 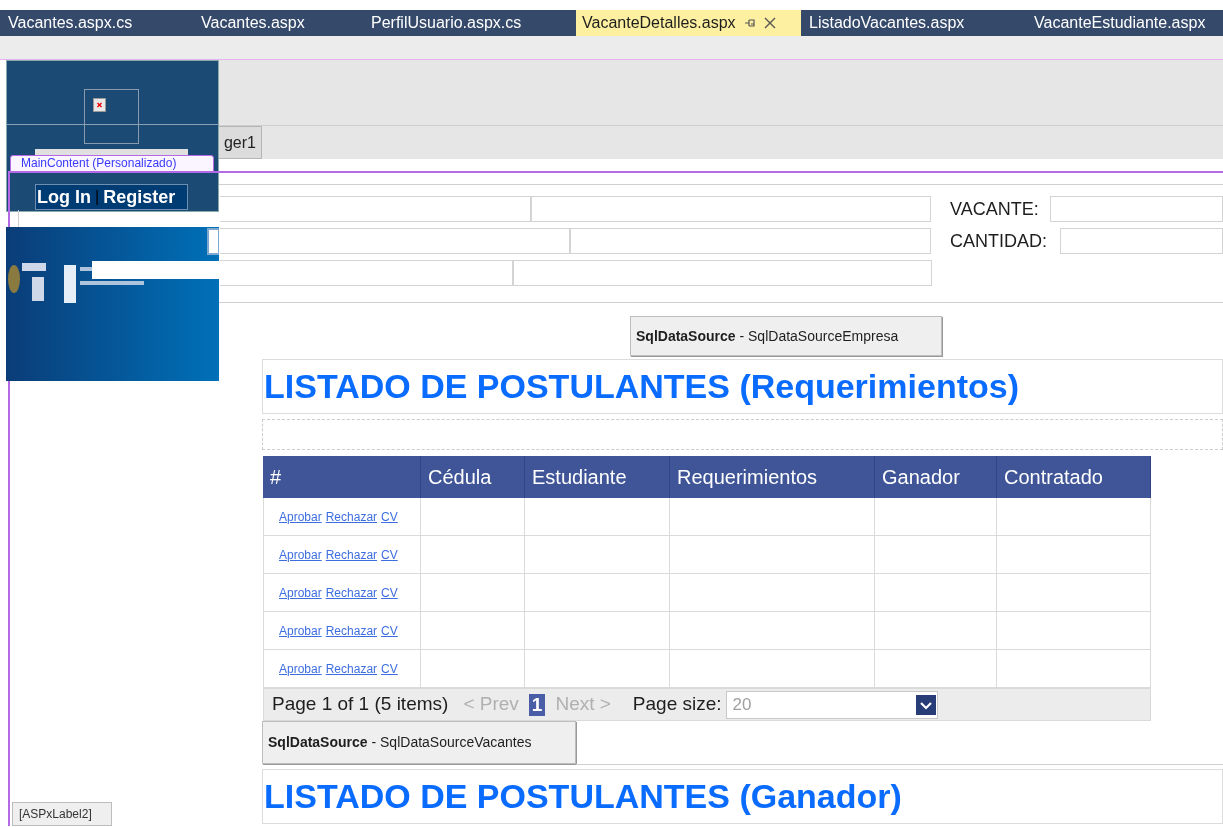 I want to click on file-tab: Vacantes.aspx, so click(x=278, y=23).